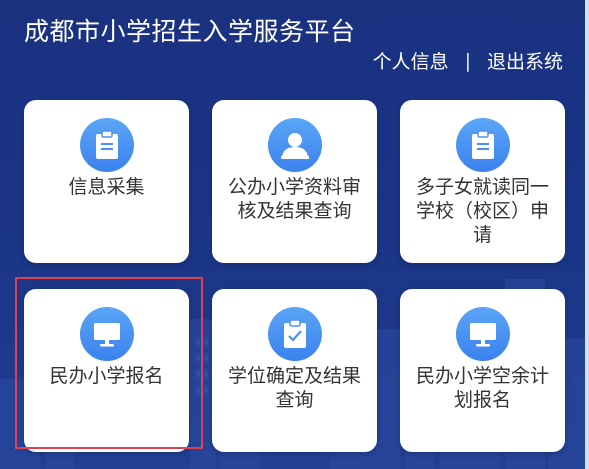 The height and width of the screenshot is (469, 589). Describe the element at coordinates (587, 234) in the screenshot. I see `window-edge` at that location.